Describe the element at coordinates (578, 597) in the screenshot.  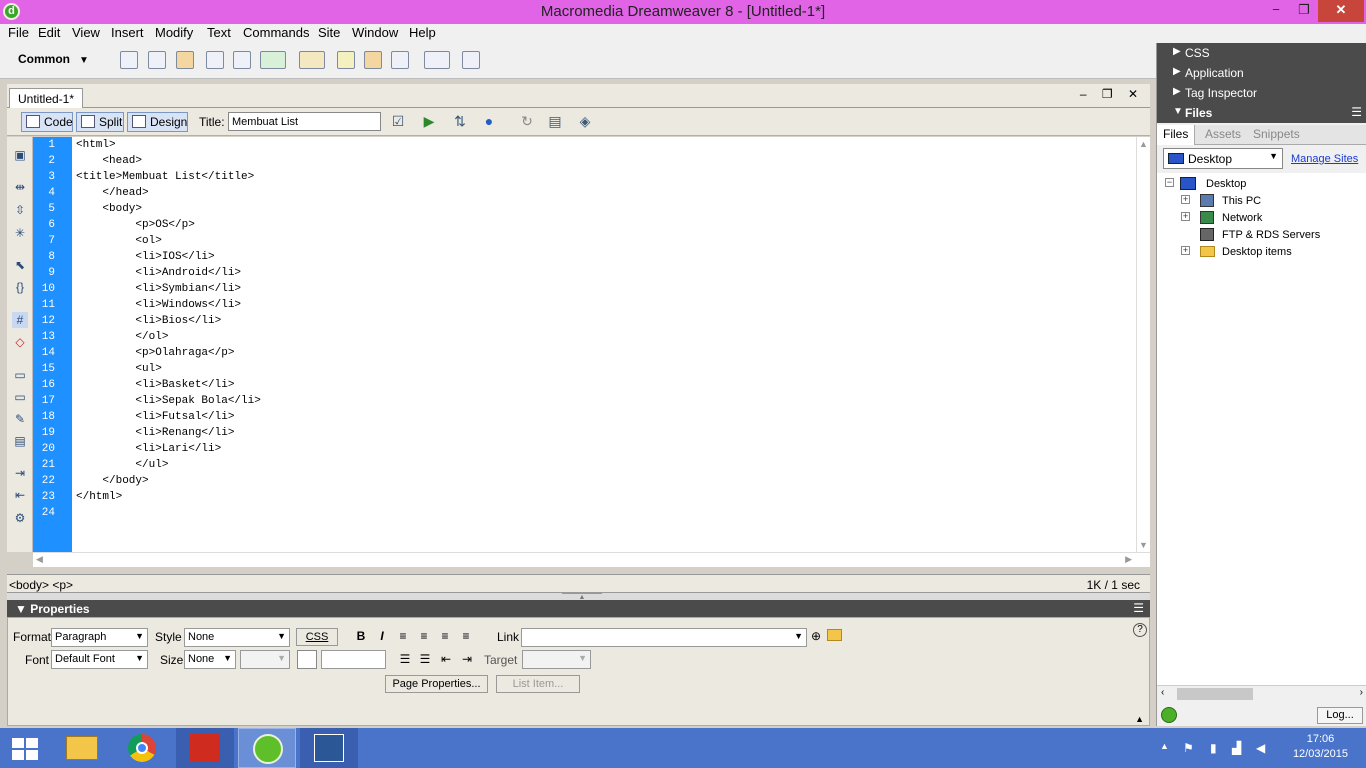
I see `panel-splitter: ▲` at that location.